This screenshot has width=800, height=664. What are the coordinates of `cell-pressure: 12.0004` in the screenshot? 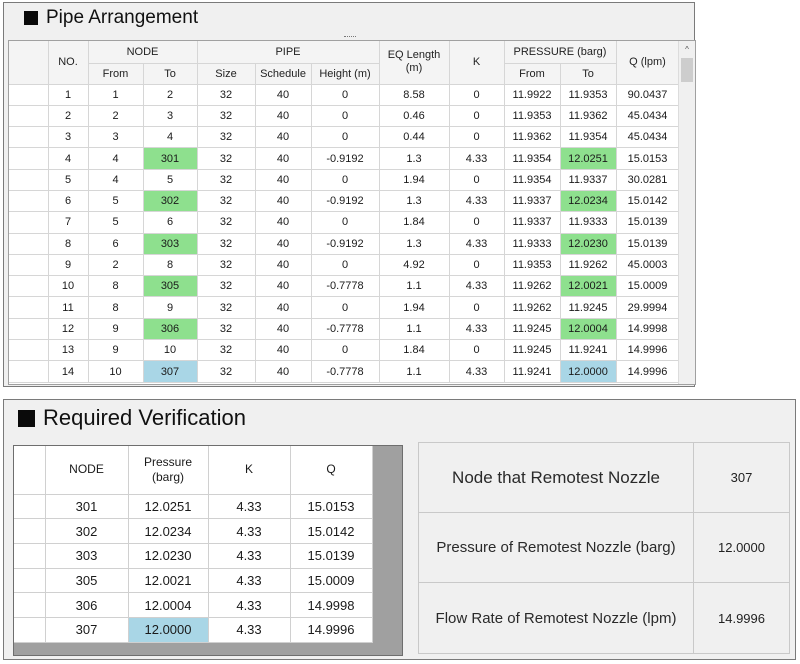 It's located at (168, 605).